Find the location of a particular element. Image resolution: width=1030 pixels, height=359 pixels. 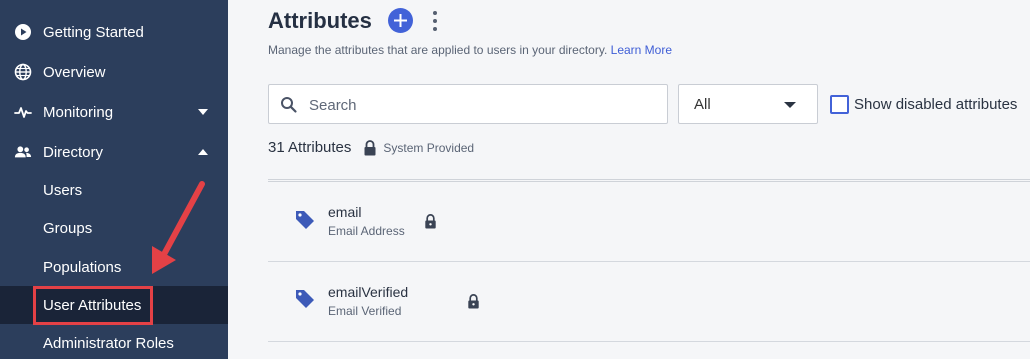

attribute-count: 31 Attributes is located at coordinates (310, 147).